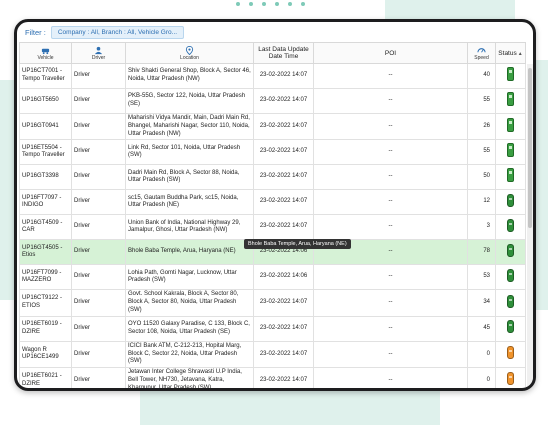  Describe the element at coordinates (45, 126) in the screenshot. I see `vehicle-cell: UP16GT0941` at that location.